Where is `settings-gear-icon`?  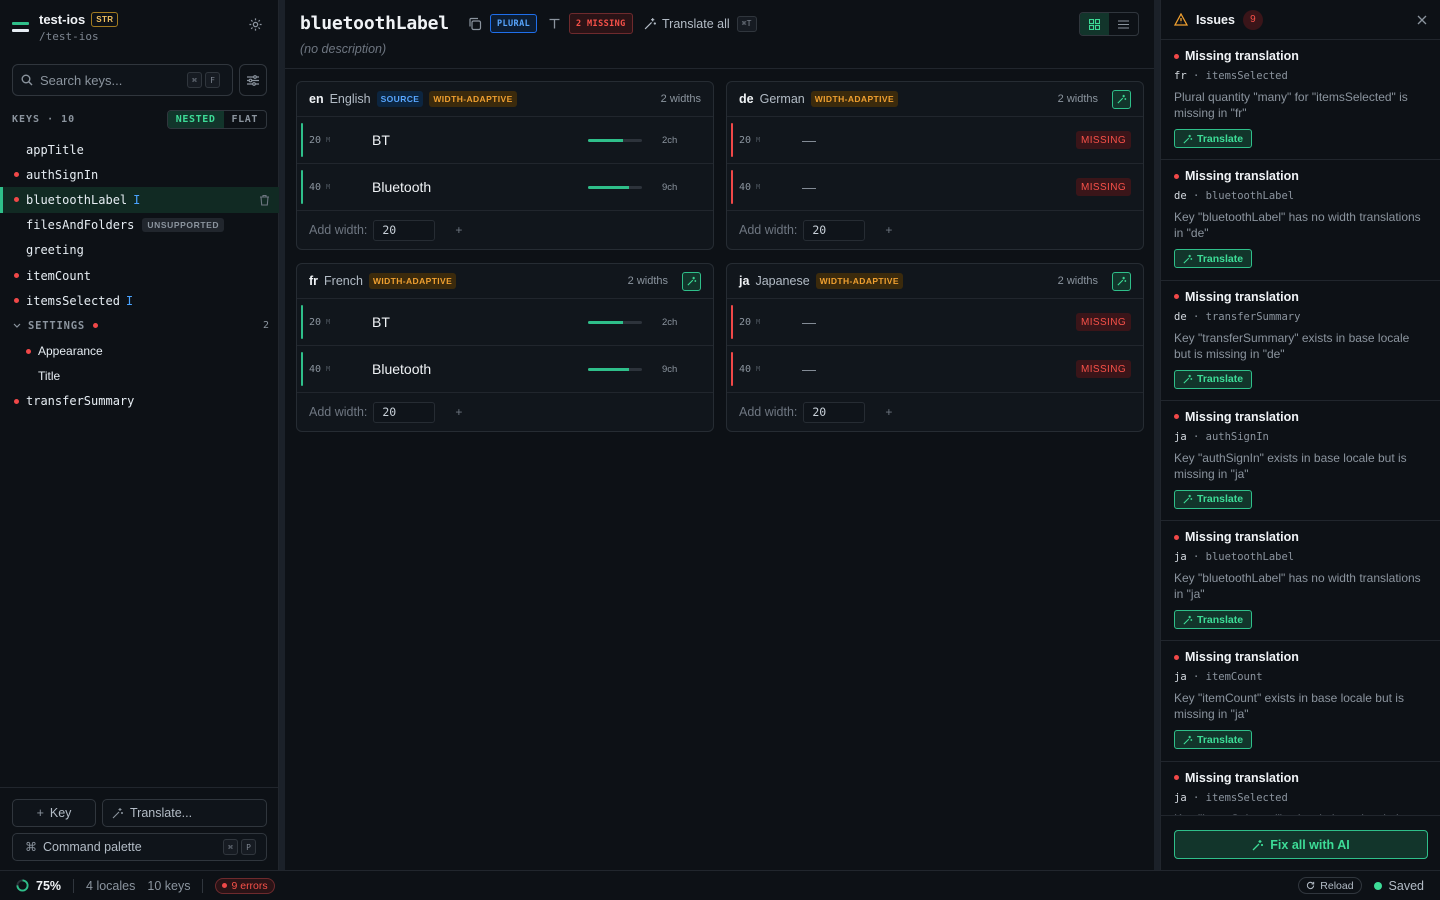 settings-gear-icon is located at coordinates (255, 24).